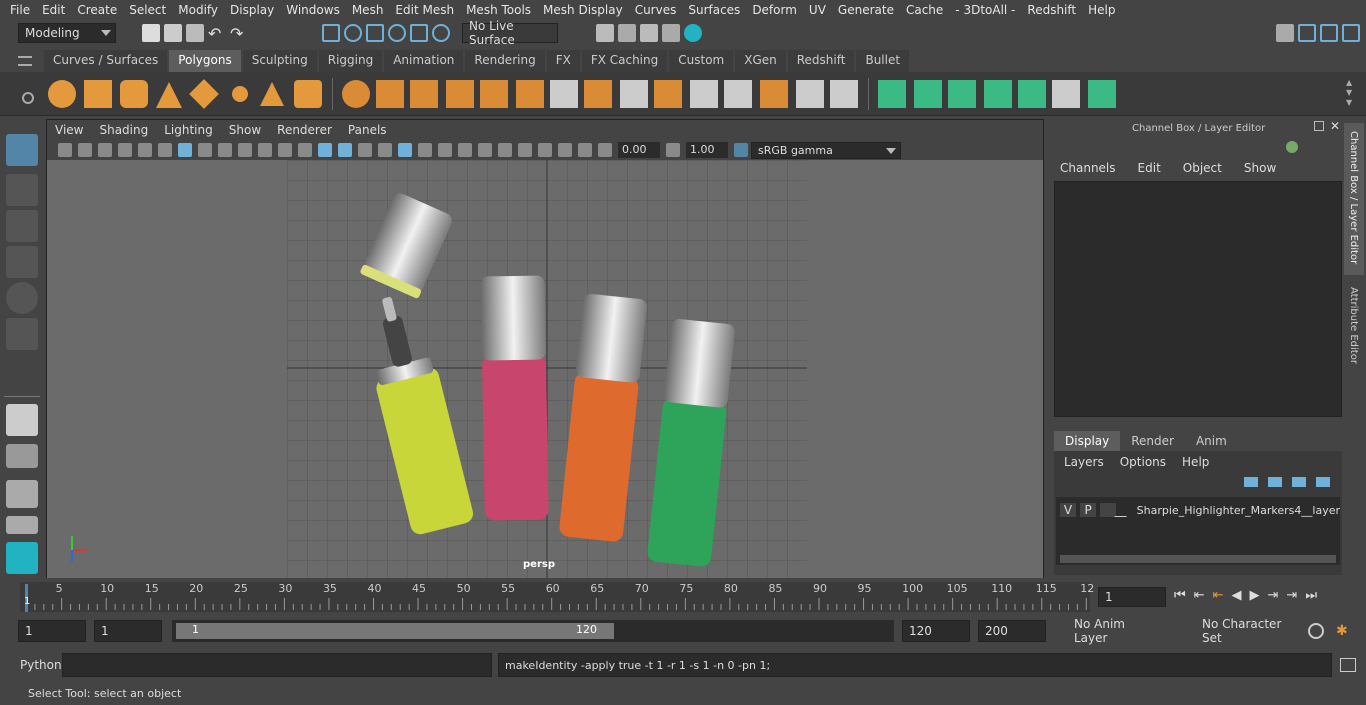 The width and height of the screenshot is (1366, 705). I want to click on step-forward-frame-icon: ⇥, so click(1273, 595).